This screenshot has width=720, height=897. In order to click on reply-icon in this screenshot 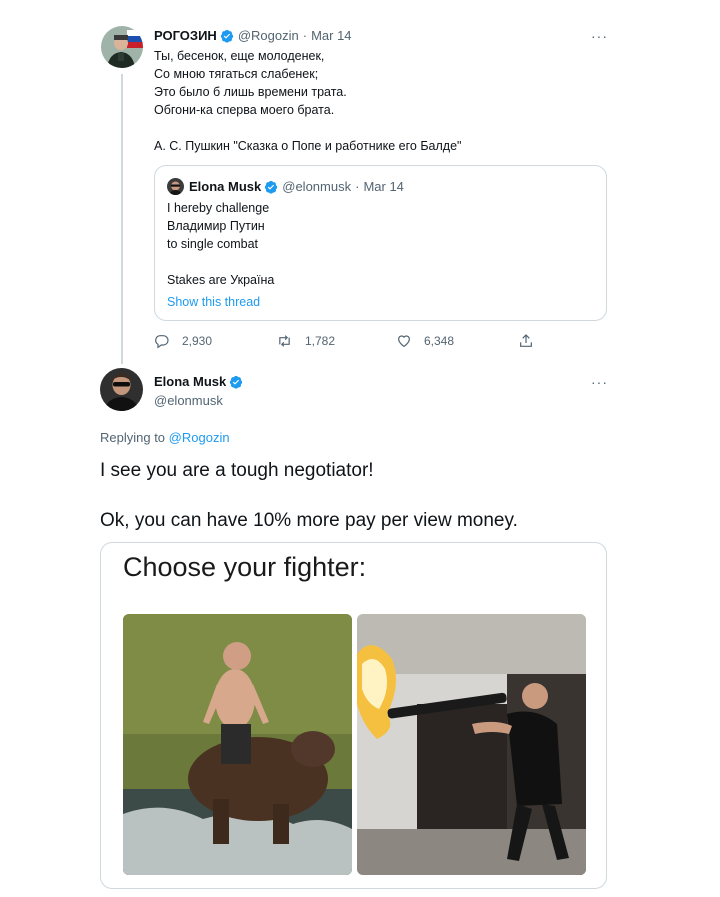, I will do `click(162, 342)`.